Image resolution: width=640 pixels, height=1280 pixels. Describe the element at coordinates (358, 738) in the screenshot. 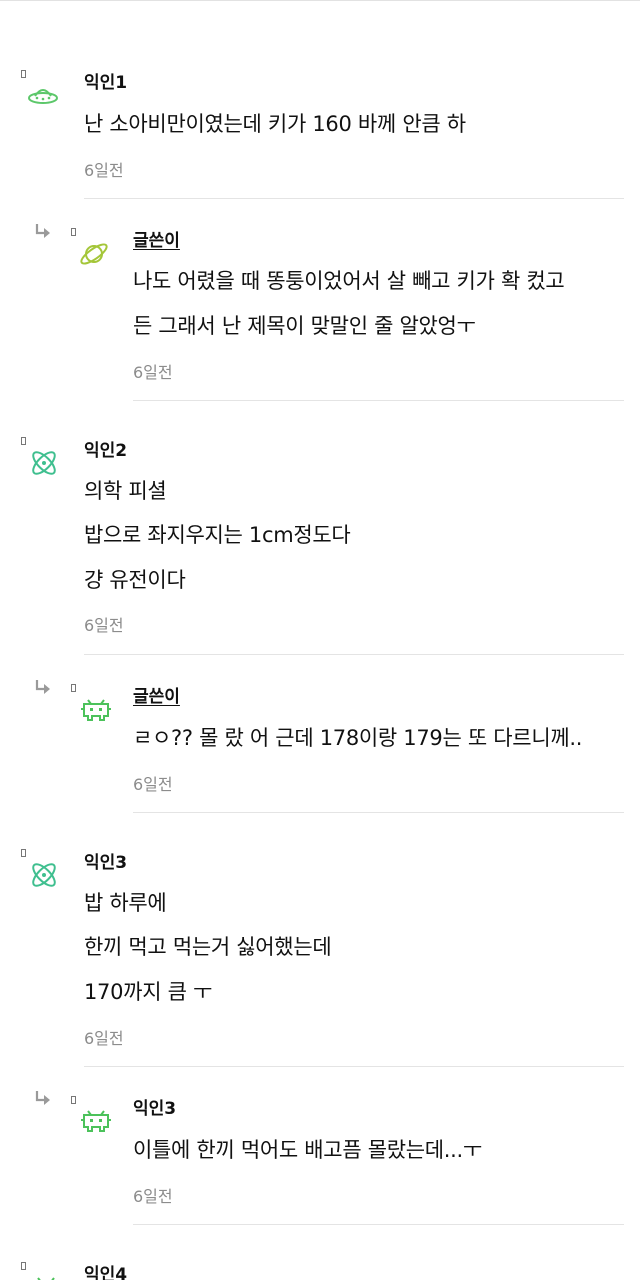

I see `comment-text: ㄹㅇ?? 몰 랐 어 근데 178이랑 179는 또 다르니께..` at that location.